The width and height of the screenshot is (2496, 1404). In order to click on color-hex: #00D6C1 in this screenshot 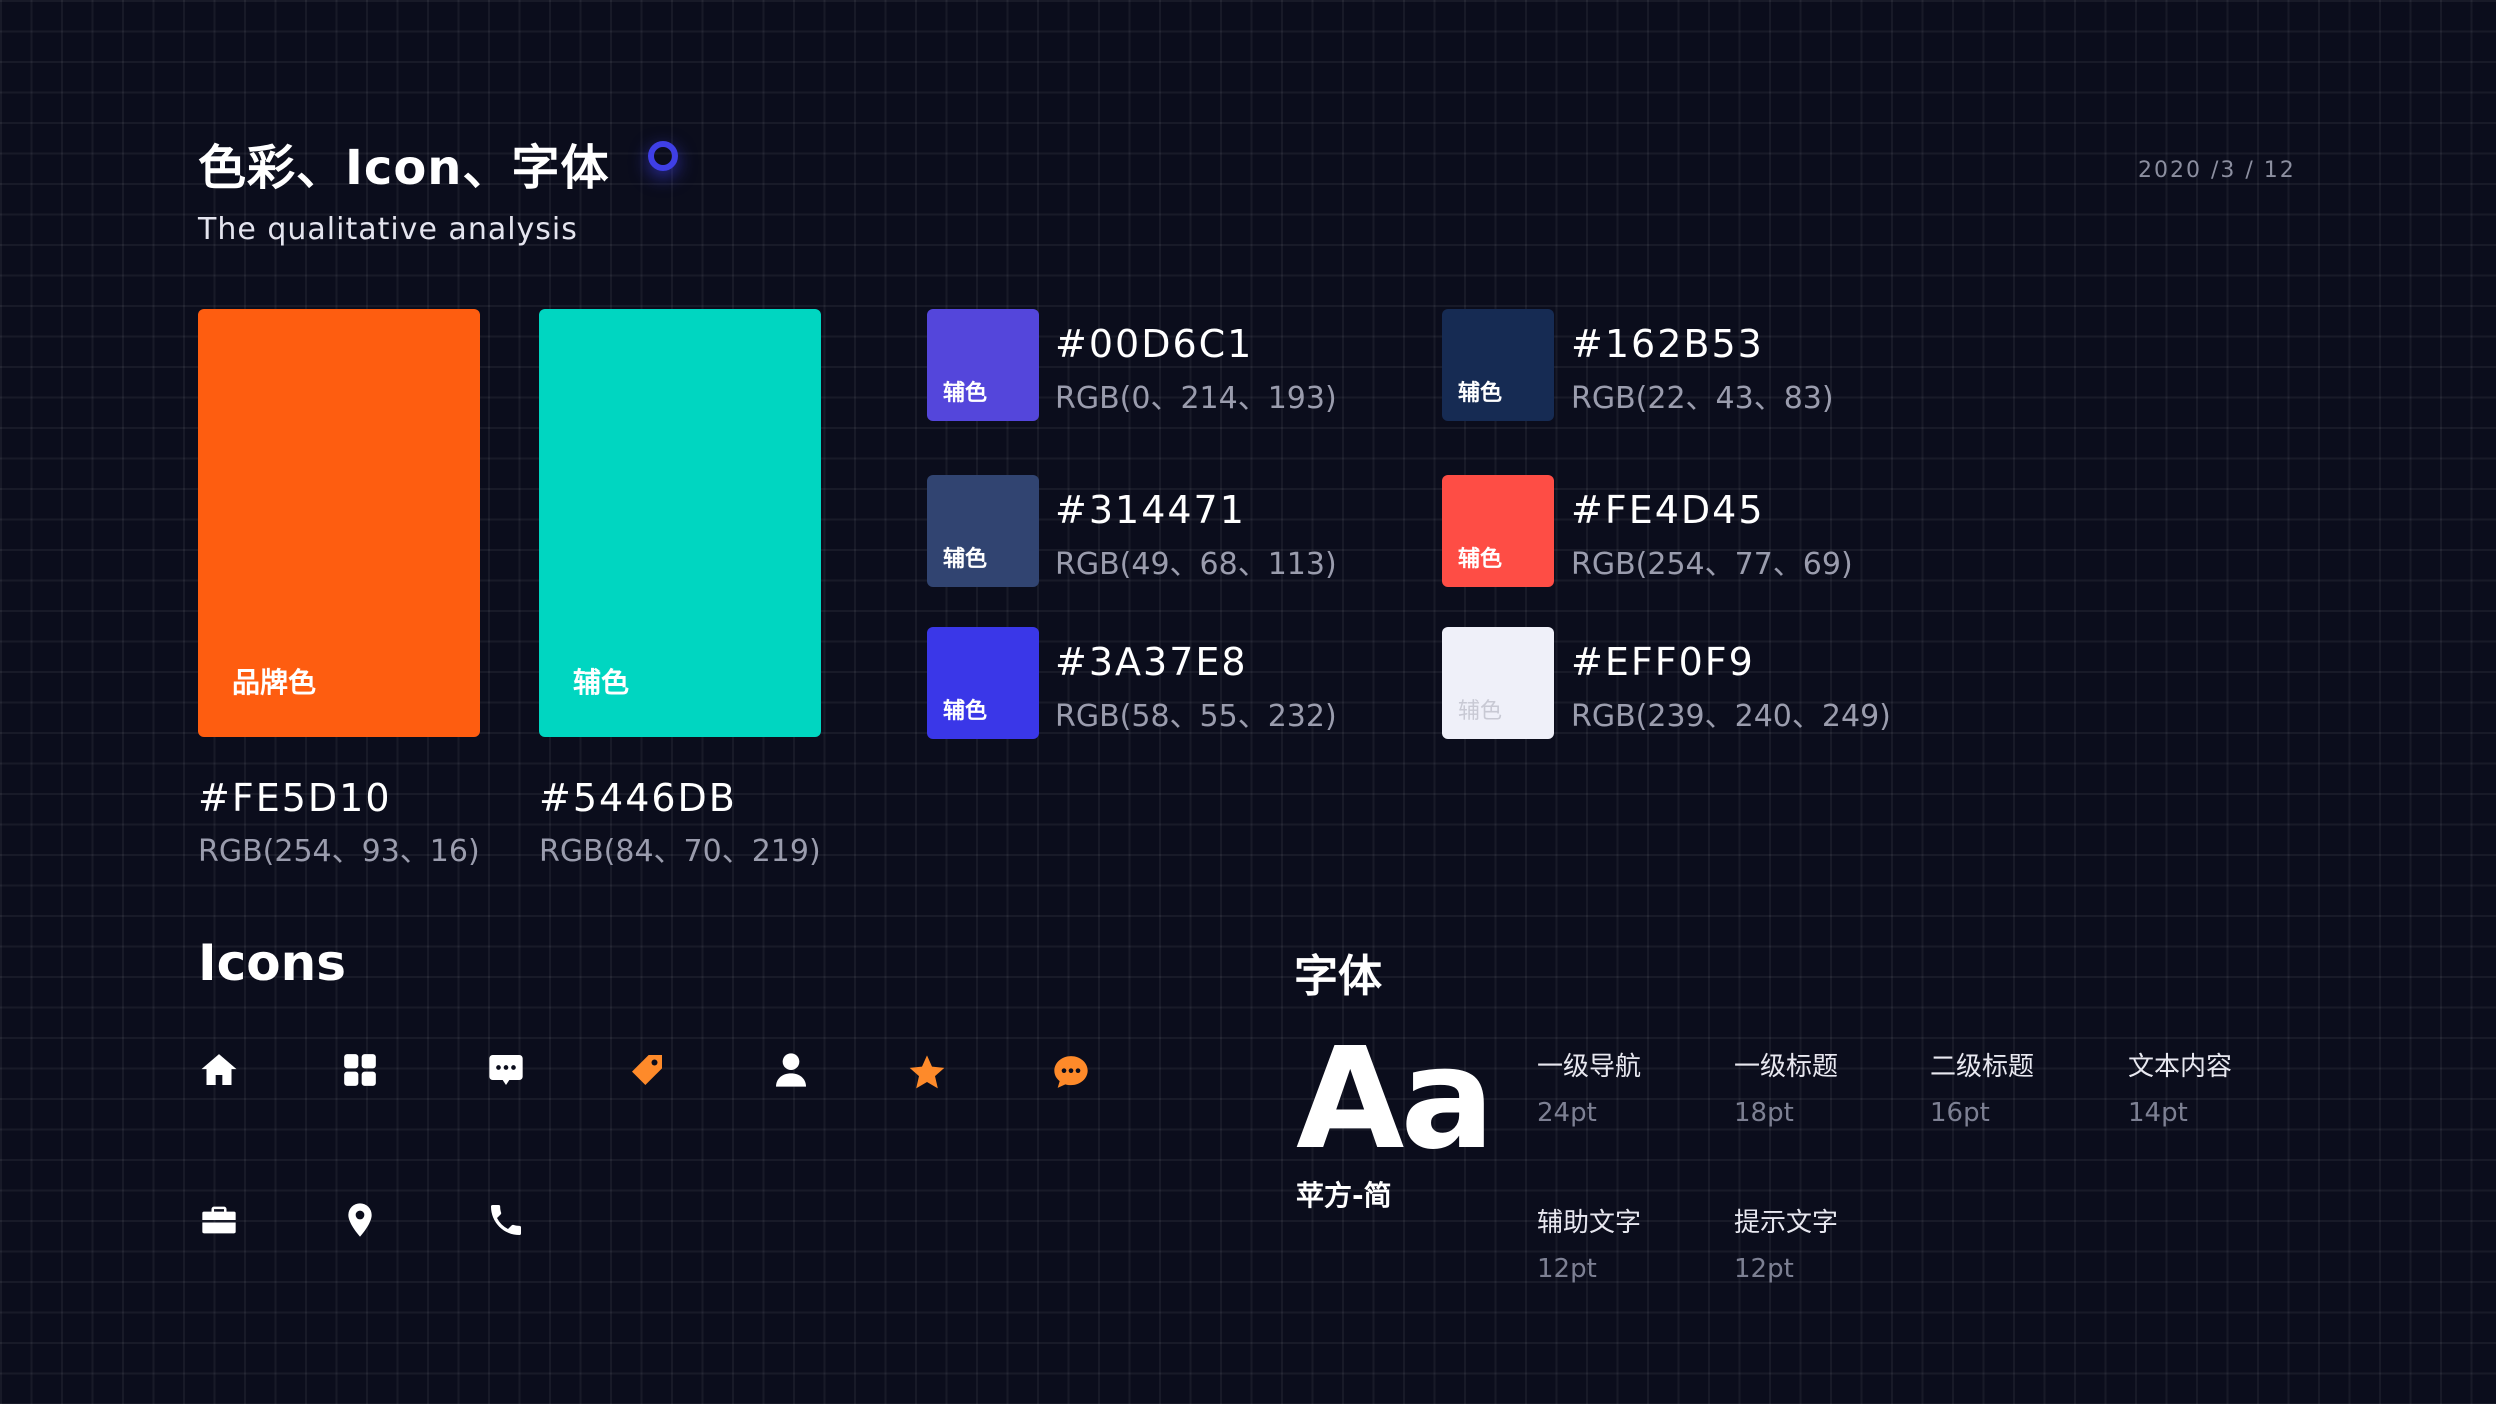, I will do `click(1154, 344)`.